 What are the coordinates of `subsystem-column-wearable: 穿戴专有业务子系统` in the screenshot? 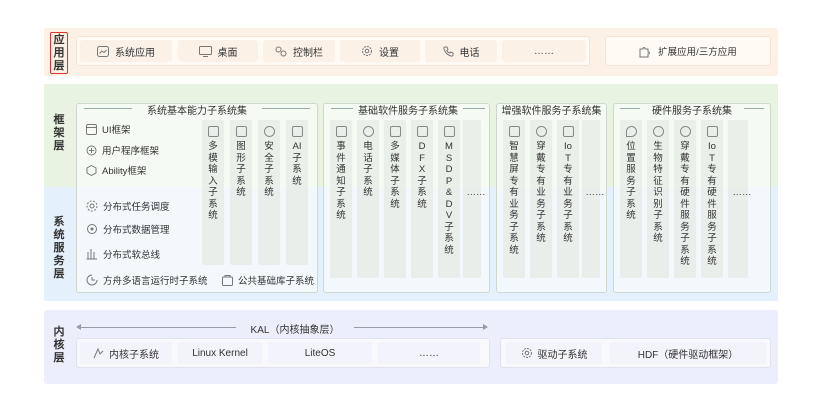 It's located at (541, 199).